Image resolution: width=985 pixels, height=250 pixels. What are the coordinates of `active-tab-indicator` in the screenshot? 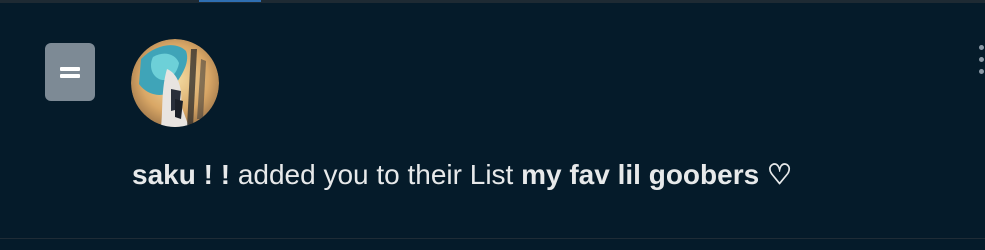 It's located at (230, 1).